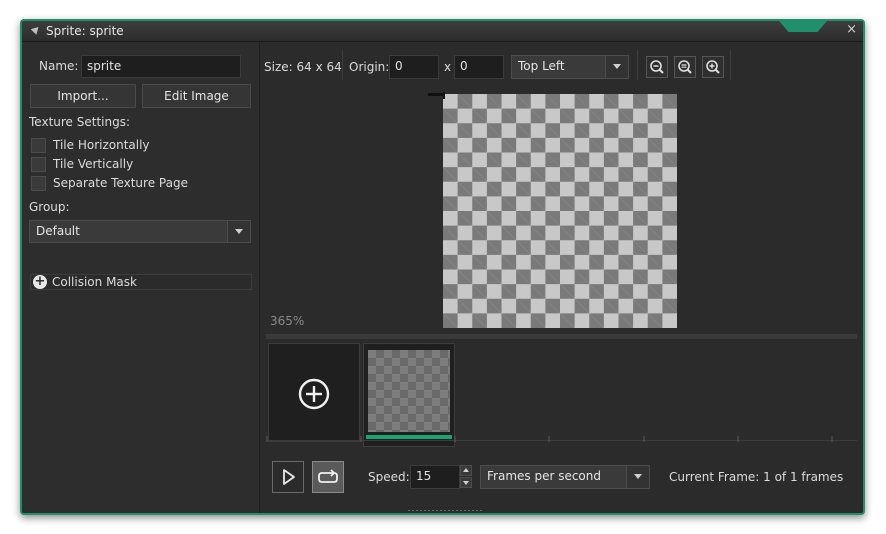 This screenshot has height=534, width=886. Describe the element at coordinates (141, 282) in the screenshot. I see `collision-mask-section: + Collision Mask` at that location.